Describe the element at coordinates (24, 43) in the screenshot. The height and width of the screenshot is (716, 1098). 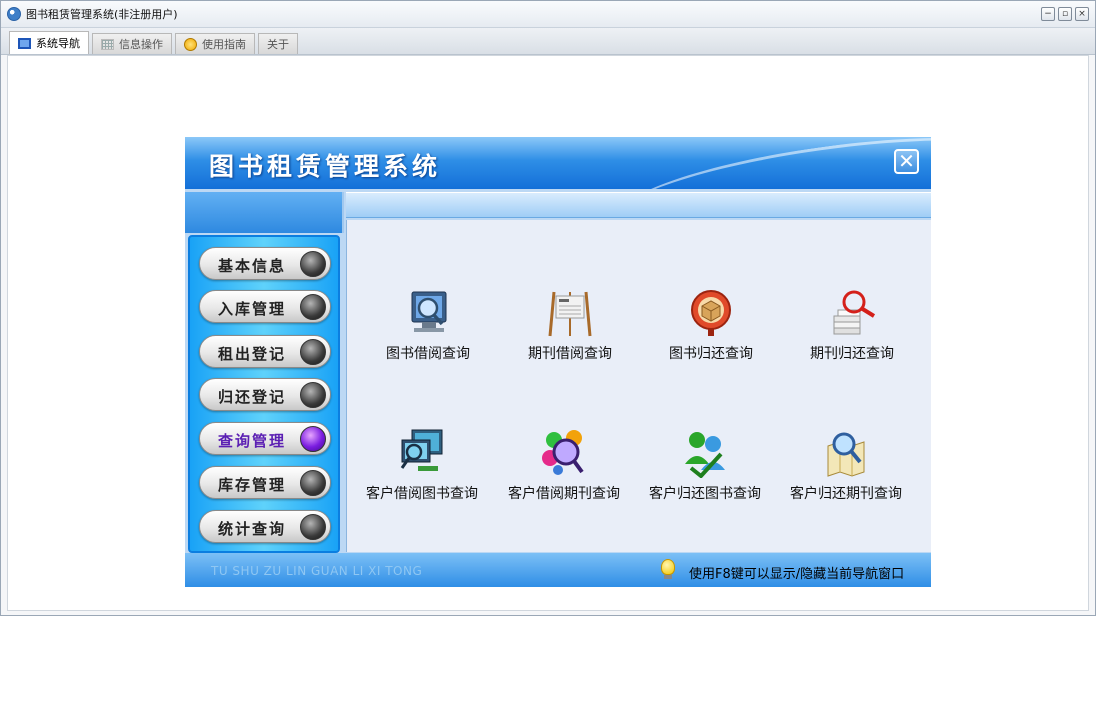
I see `monitor-icon` at that location.